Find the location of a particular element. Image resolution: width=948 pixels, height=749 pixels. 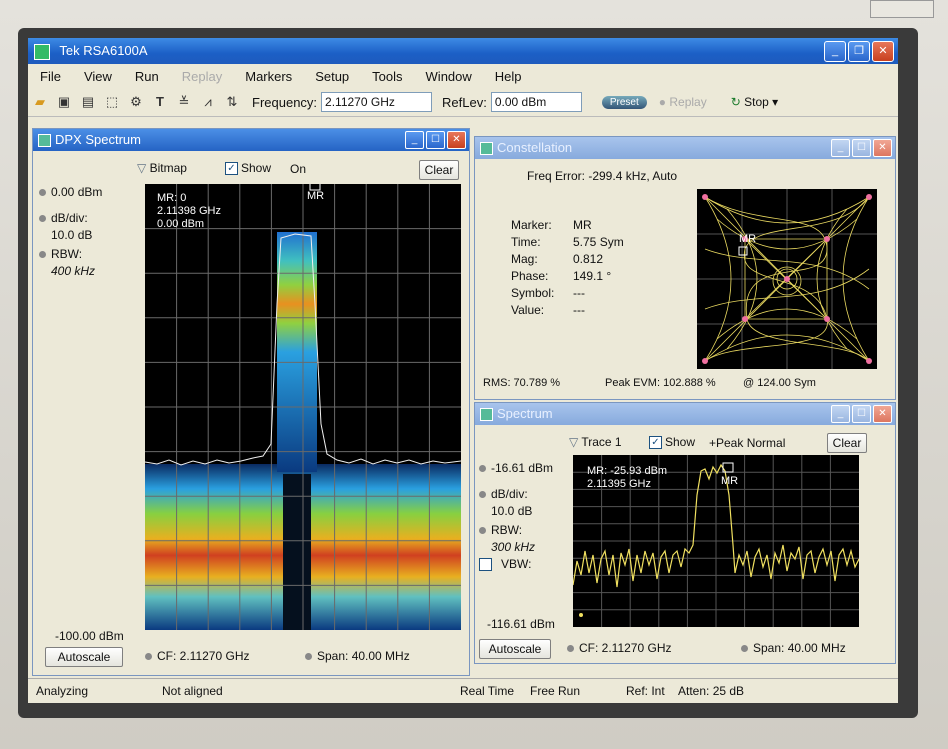

menu-tools: Tools is located at coordinates (387, 76).